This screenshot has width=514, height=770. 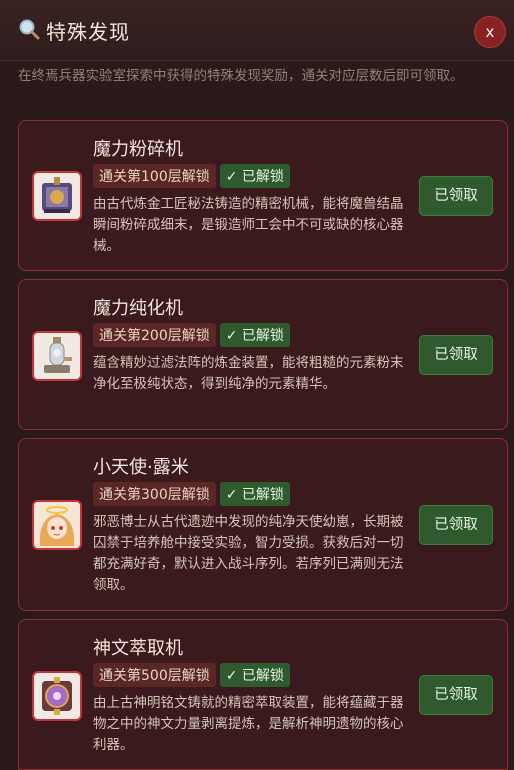 What do you see at coordinates (88, 32) in the screenshot?
I see `panel-title: 特殊发现` at bounding box center [88, 32].